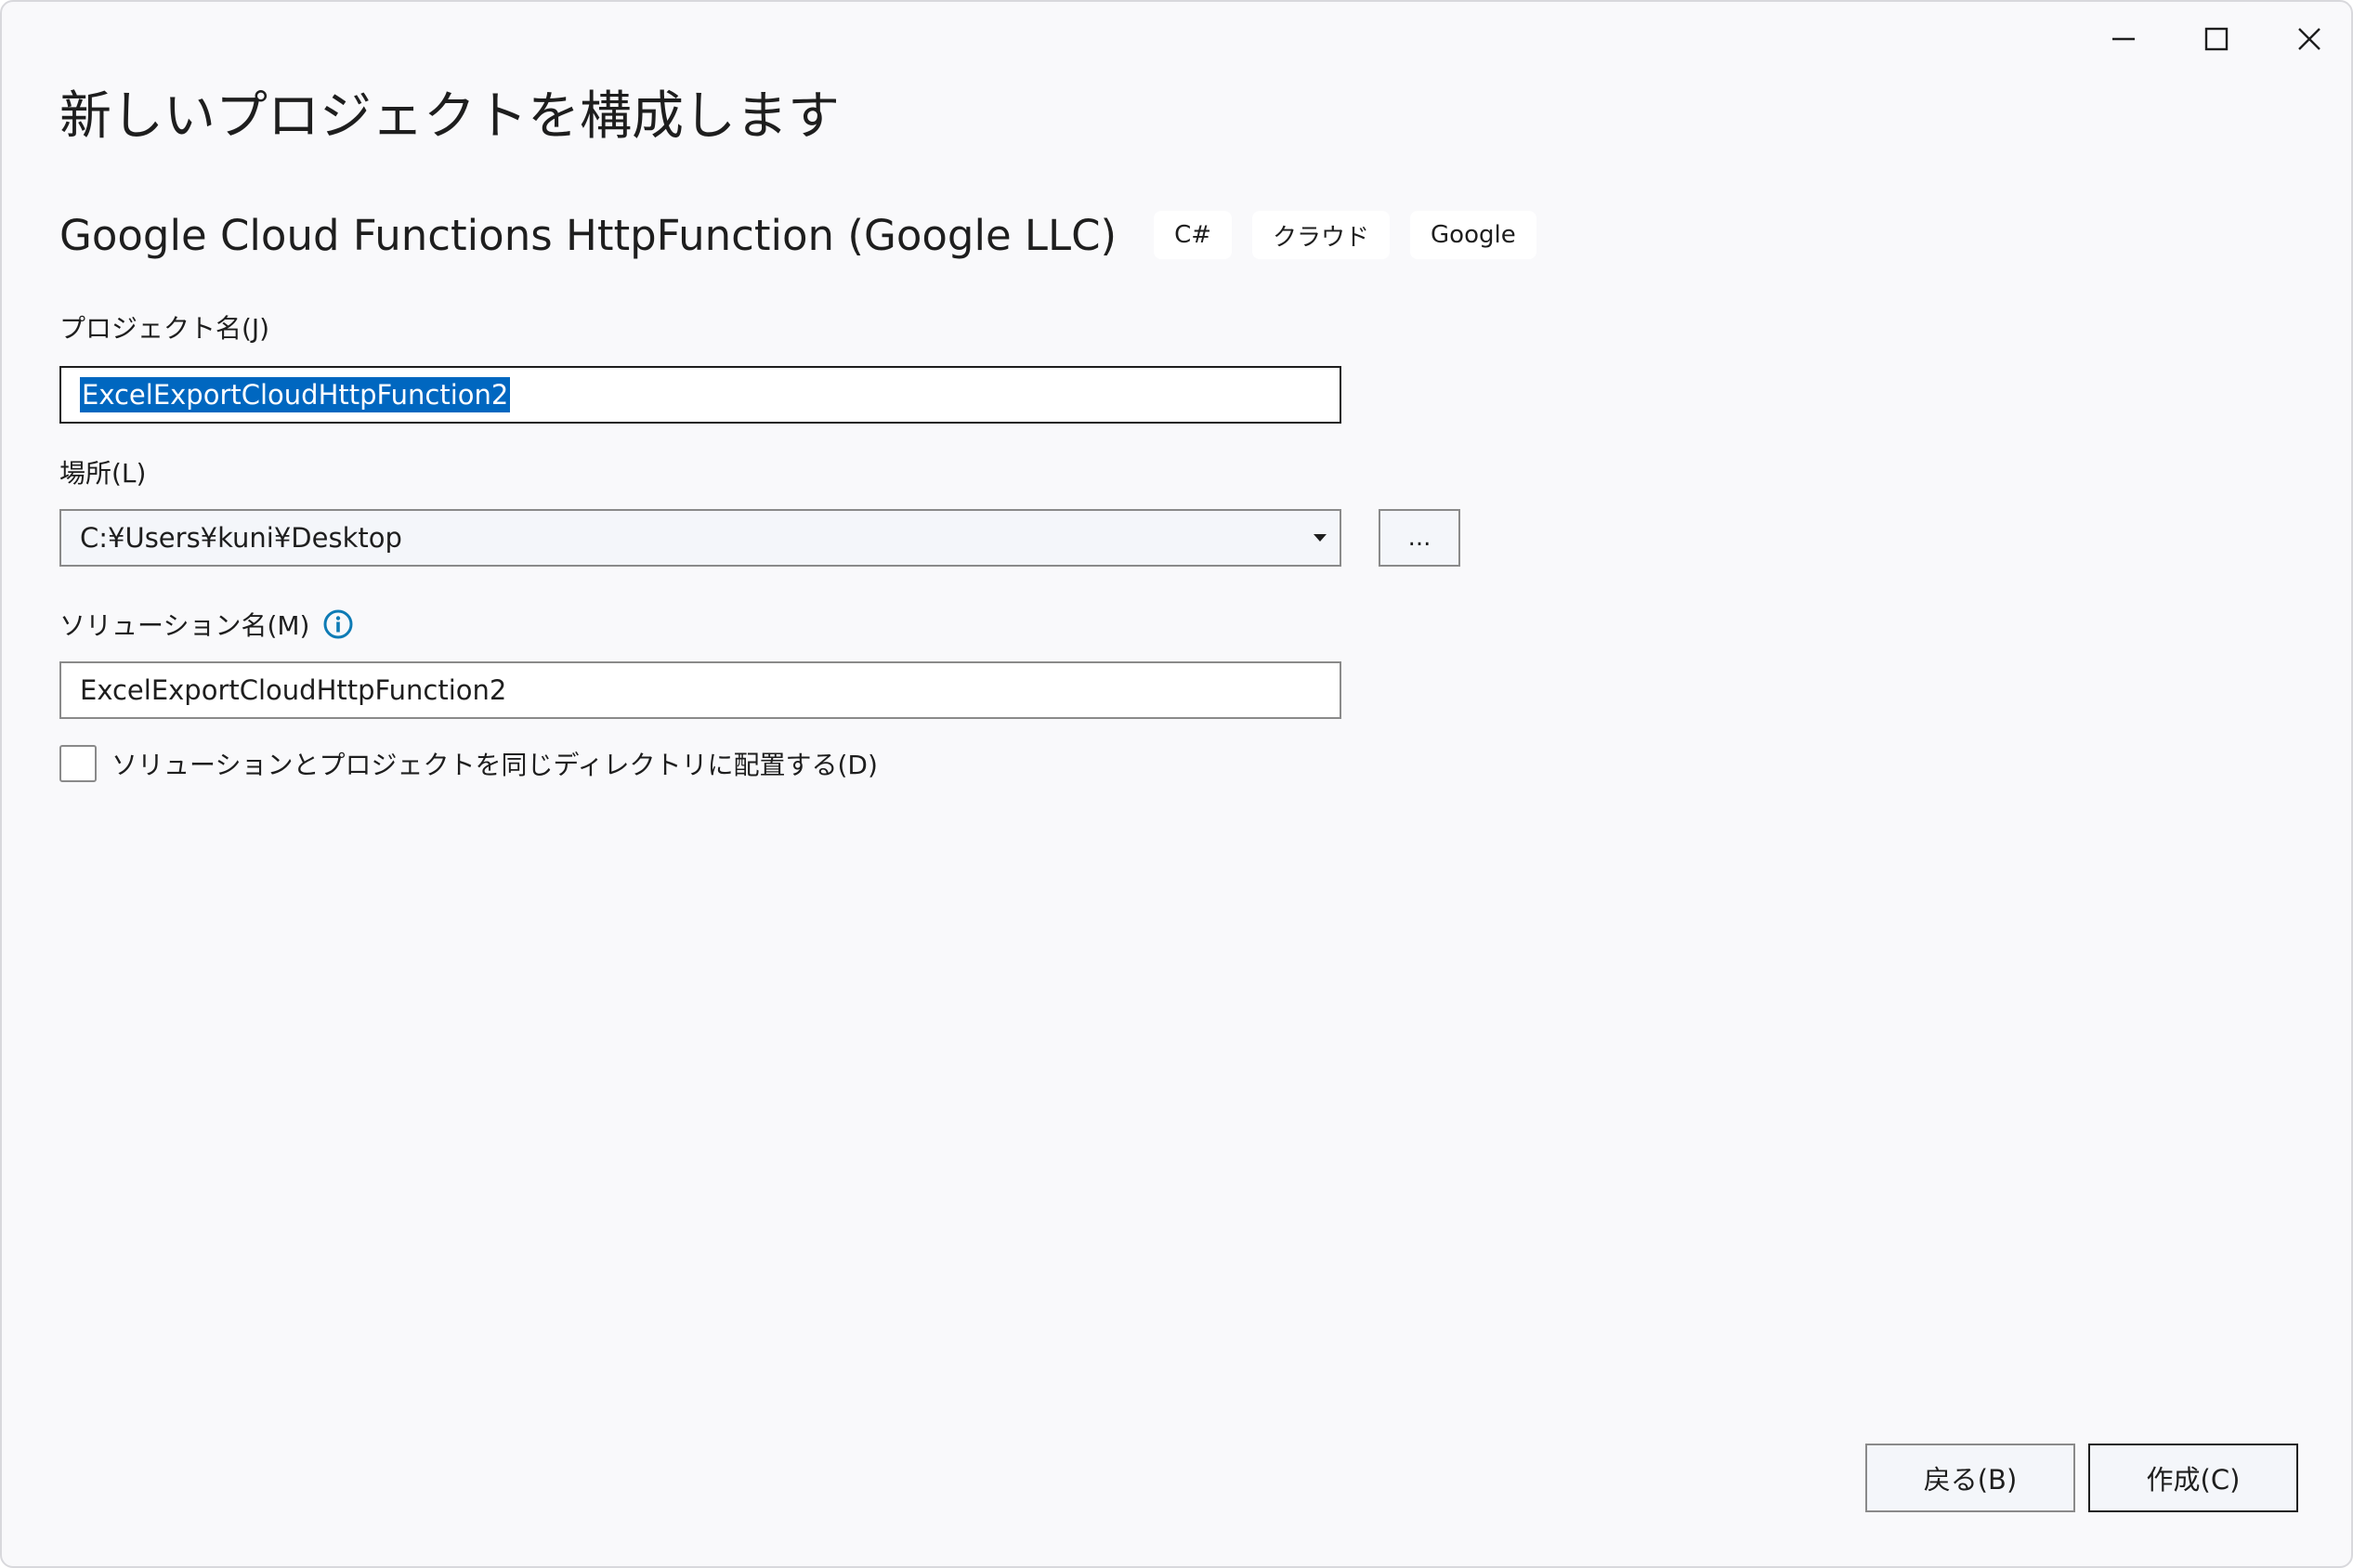 The image size is (2353, 1568). Describe the element at coordinates (700, 690) in the screenshot. I see `solution-name-input: ExcelExportCloudHttpFunction2` at that location.